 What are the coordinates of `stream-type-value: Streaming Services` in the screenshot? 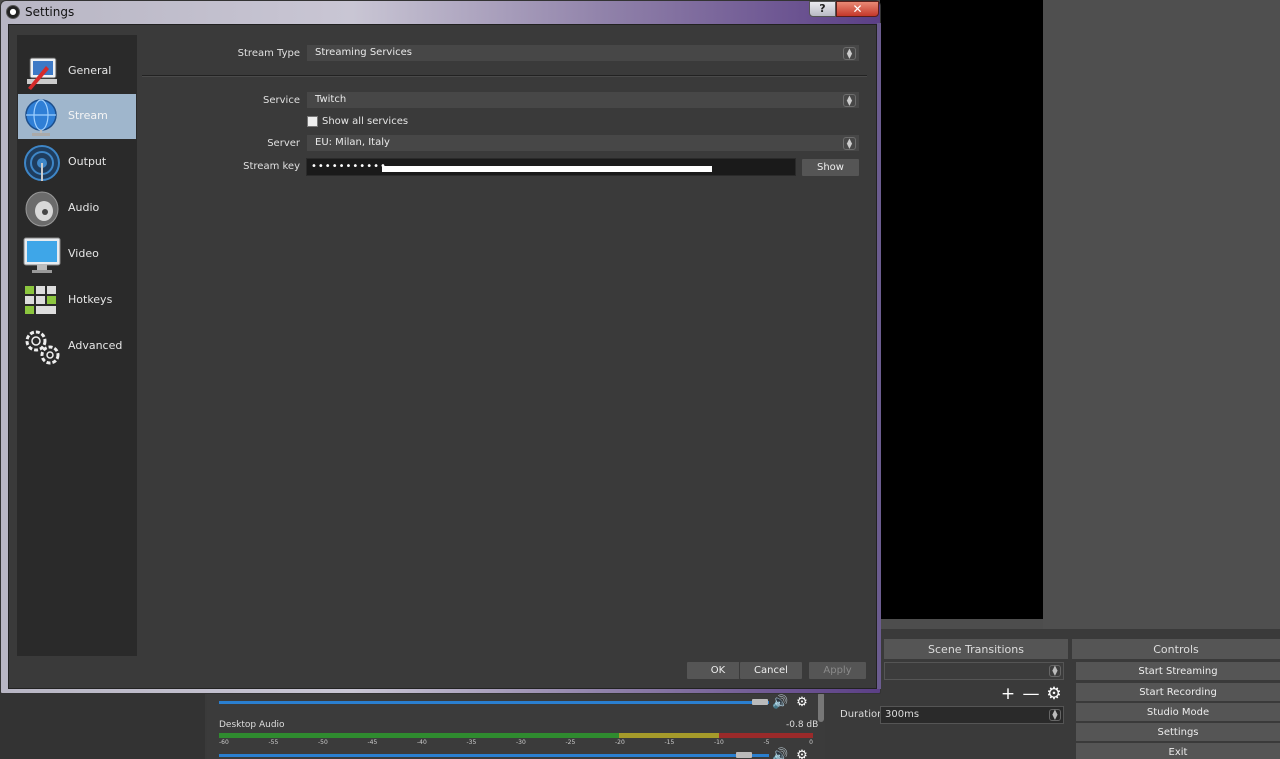 It's located at (363, 52).